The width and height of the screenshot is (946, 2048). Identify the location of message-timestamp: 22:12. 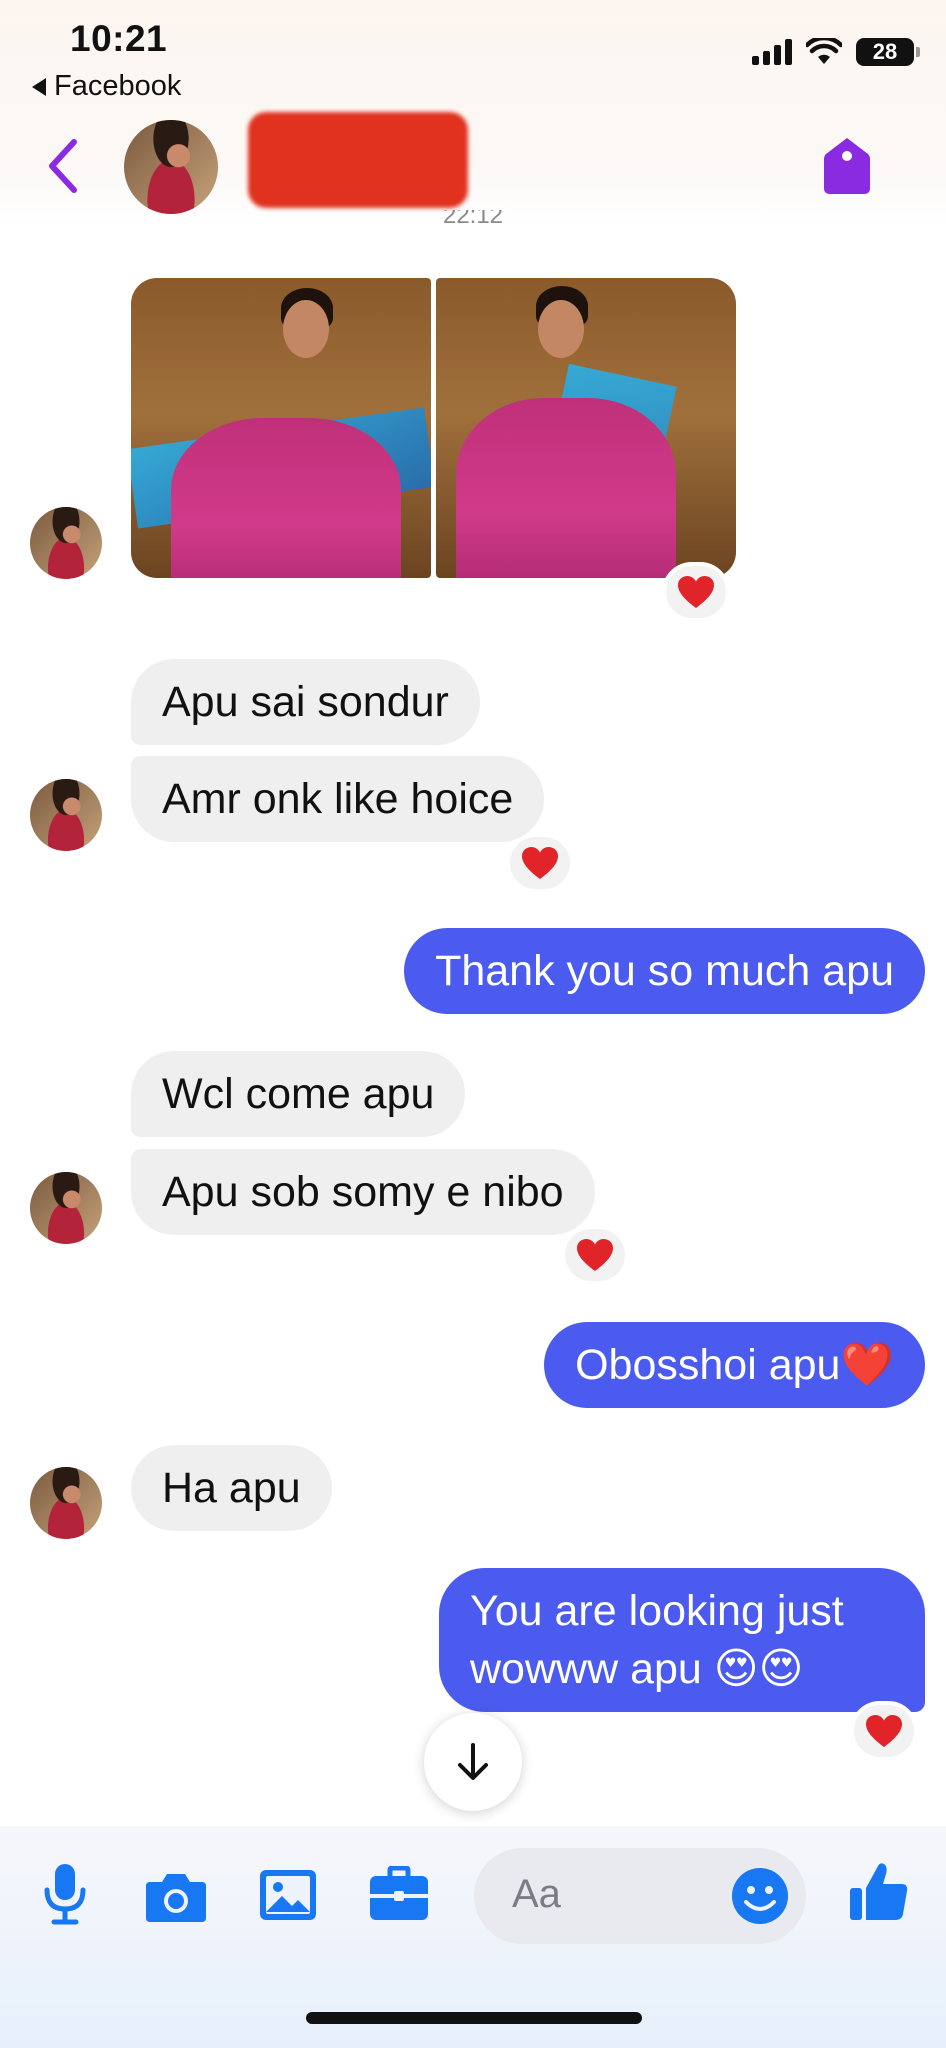
(473, 219).